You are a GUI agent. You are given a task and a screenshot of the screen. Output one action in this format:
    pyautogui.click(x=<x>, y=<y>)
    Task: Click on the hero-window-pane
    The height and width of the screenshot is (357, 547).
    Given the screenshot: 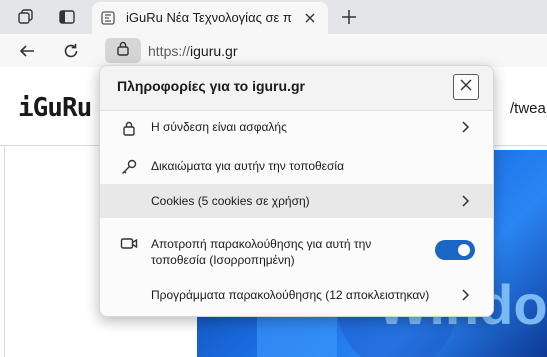 What is the action you would take?
    pyautogui.click(x=297, y=333)
    